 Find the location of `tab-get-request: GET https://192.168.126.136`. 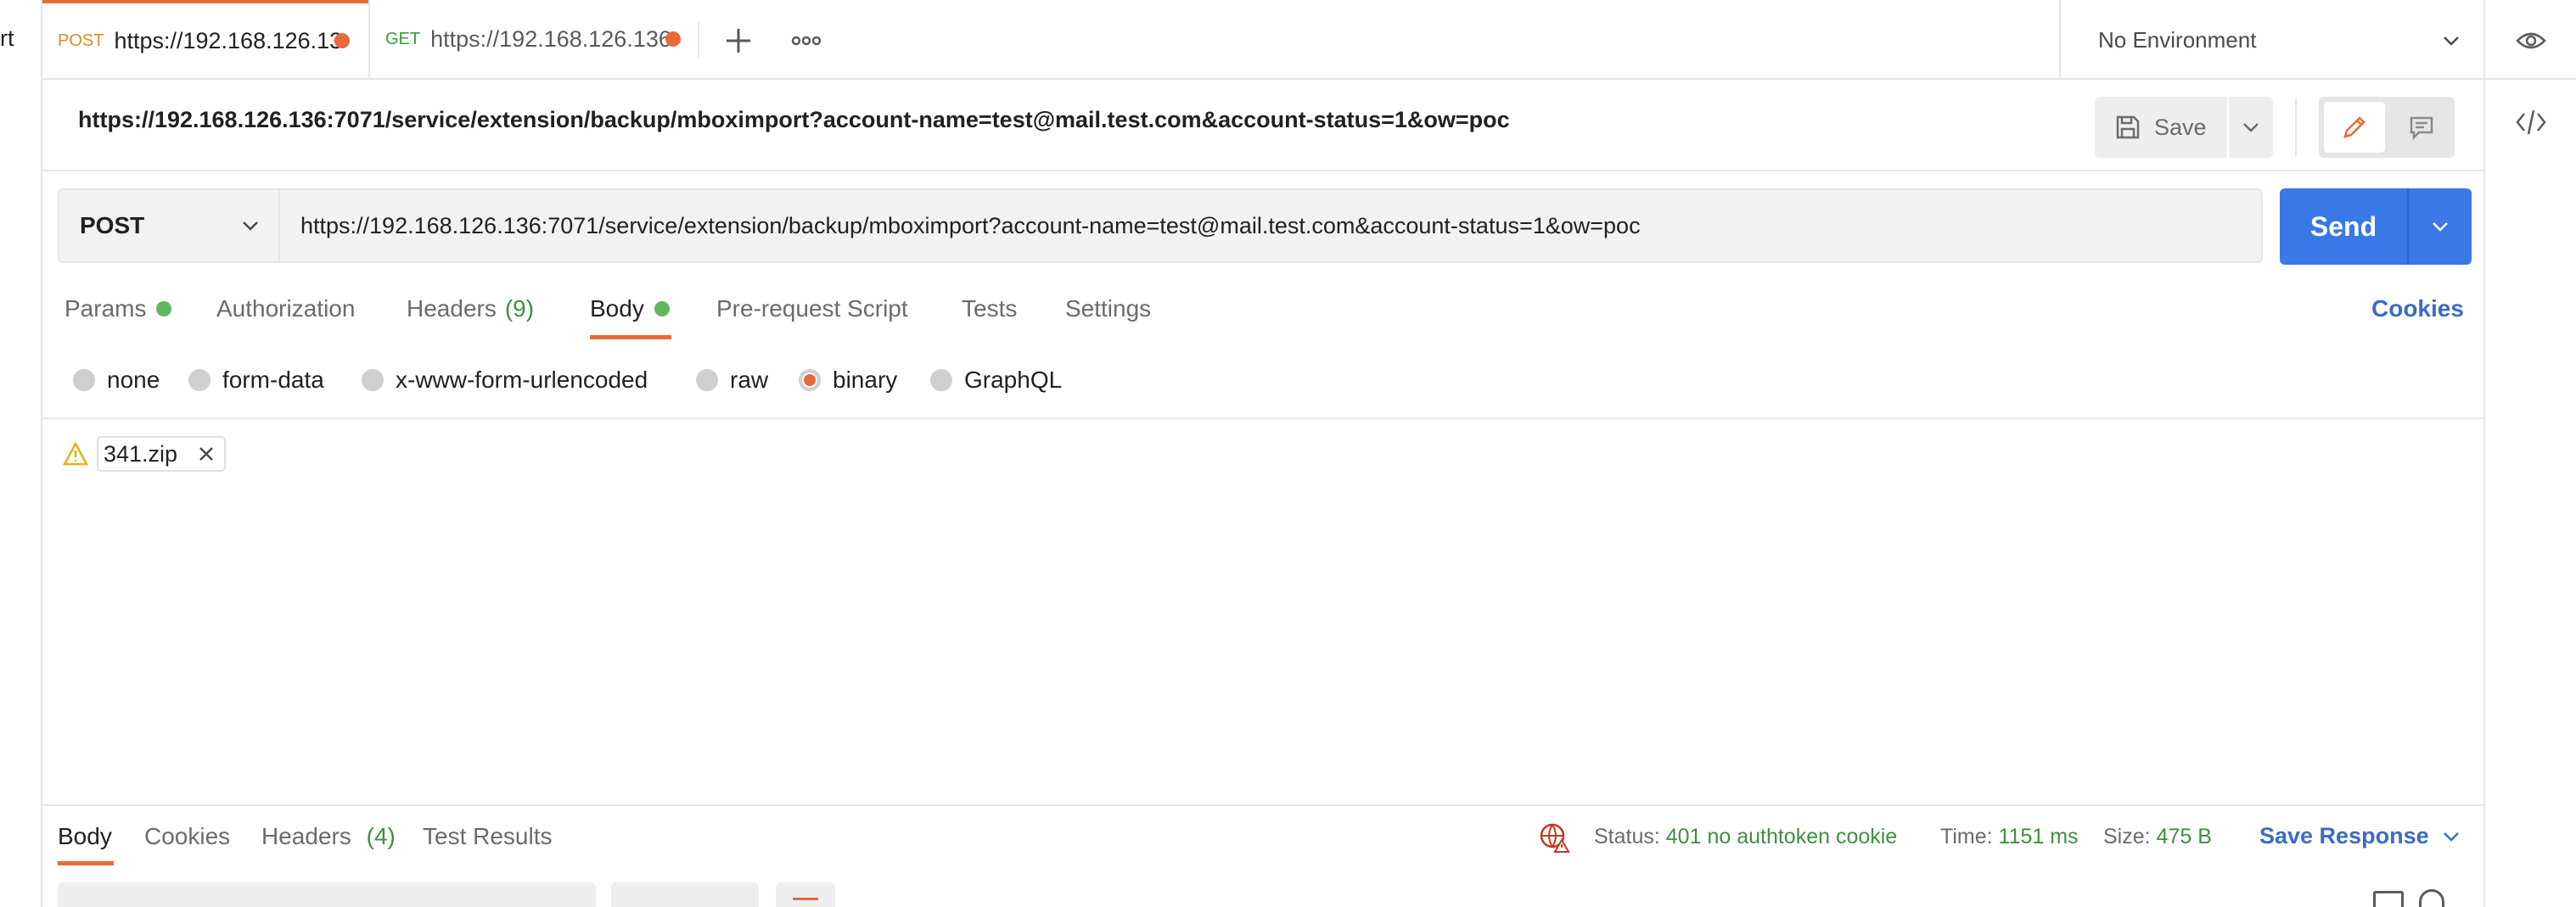

tab-get-request: GET https://192.168.126.136 is located at coordinates (530, 39).